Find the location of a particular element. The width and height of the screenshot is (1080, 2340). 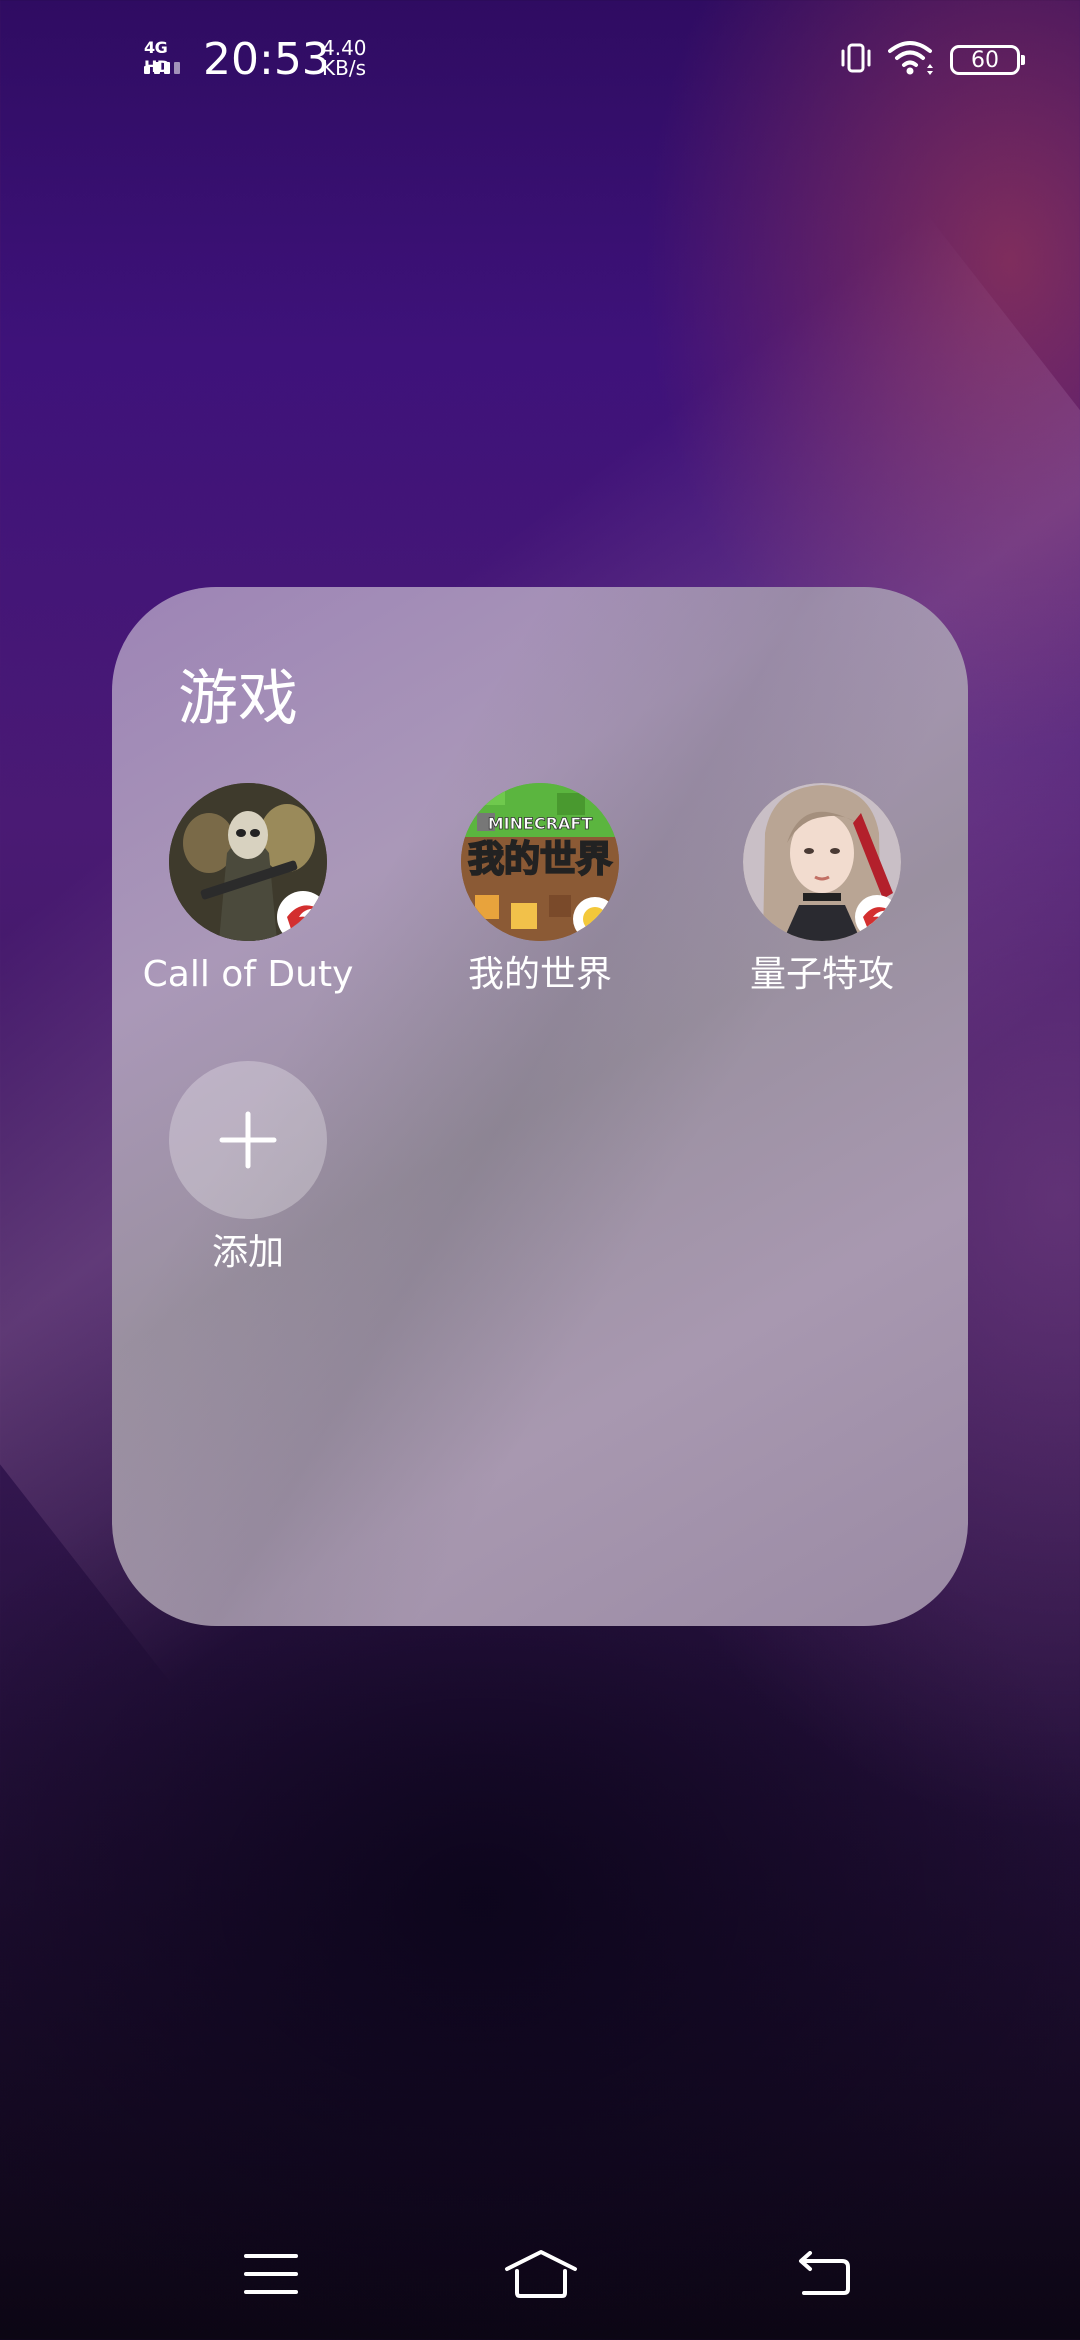

app-label-minecraft: 我的世界 is located at coordinates (539, 974).